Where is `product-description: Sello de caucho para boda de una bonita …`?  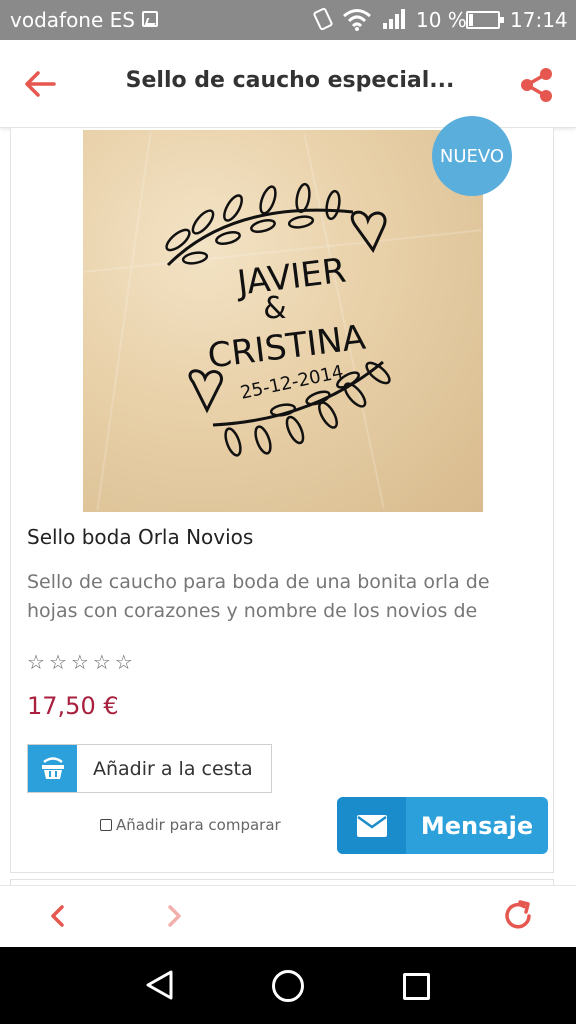
product-description: Sello de caucho para boda de una bonita … is located at coordinates (258, 596).